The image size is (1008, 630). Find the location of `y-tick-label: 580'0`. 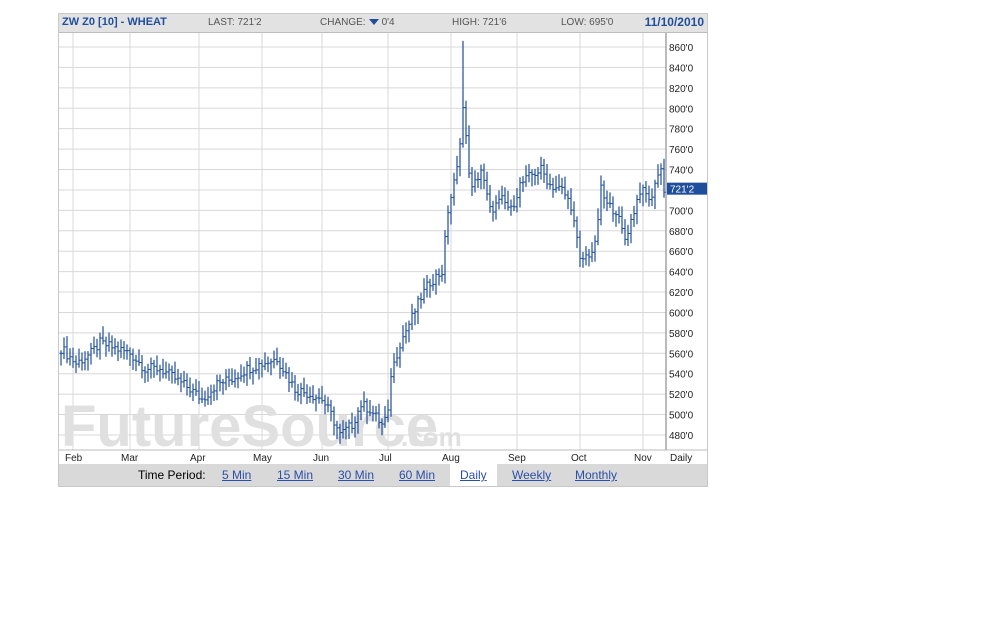

y-tick-label: 580'0 is located at coordinates (681, 334).